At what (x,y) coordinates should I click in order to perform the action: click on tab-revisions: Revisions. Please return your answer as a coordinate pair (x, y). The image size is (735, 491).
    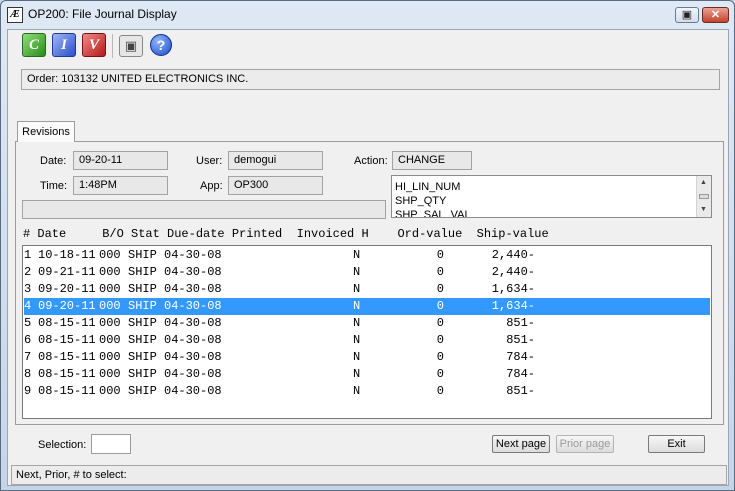
    Looking at the image, I should click on (46, 131).